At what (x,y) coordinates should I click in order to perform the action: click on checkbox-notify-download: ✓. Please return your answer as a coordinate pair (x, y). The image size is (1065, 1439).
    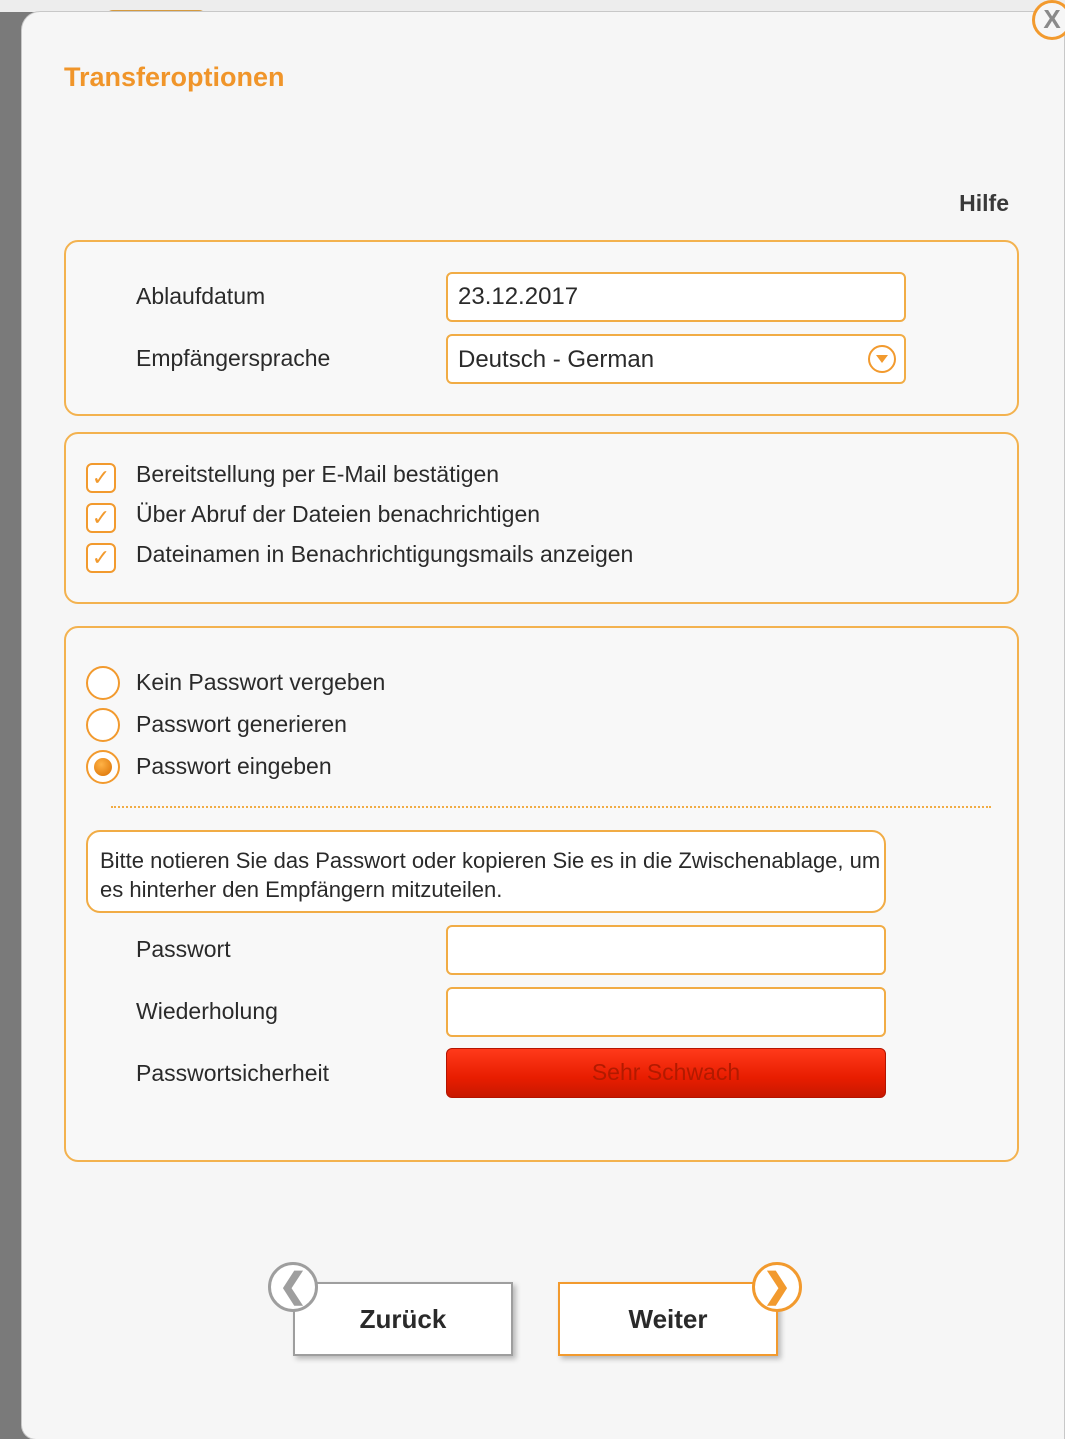
    Looking at the image, I should click on (101, 518).